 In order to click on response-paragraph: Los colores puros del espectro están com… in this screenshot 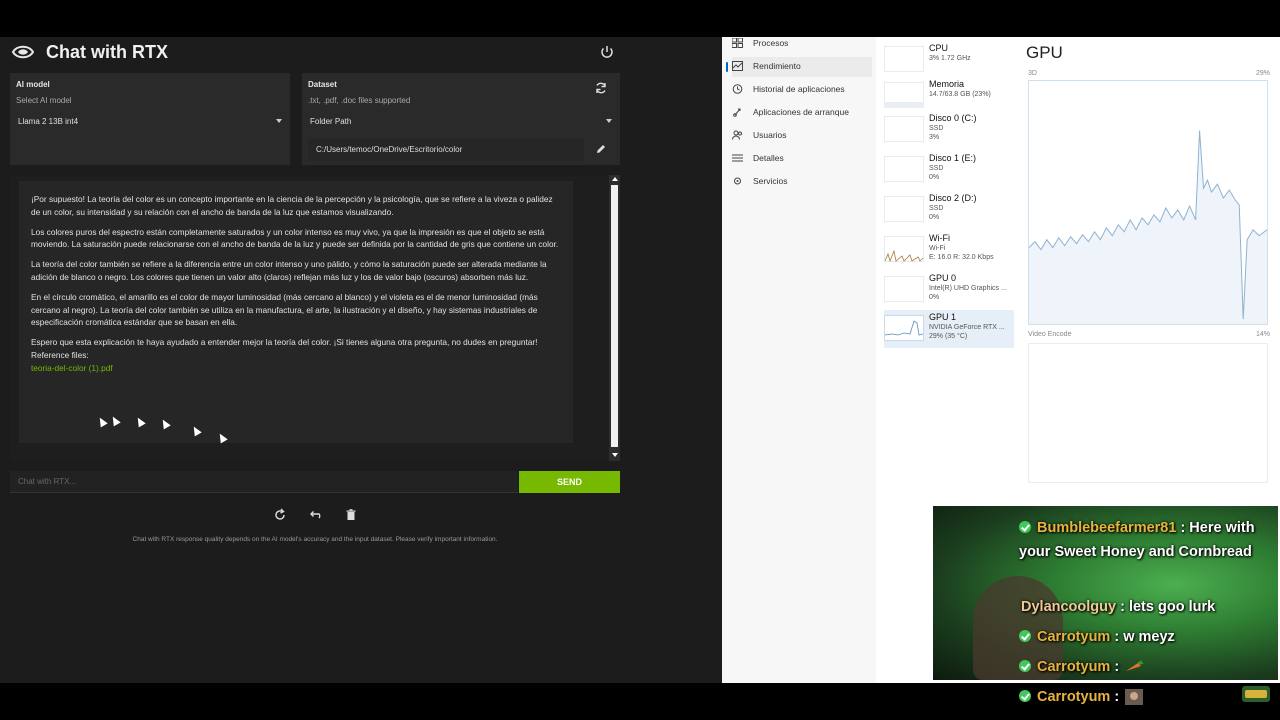, I will do `click(295, 238)`.